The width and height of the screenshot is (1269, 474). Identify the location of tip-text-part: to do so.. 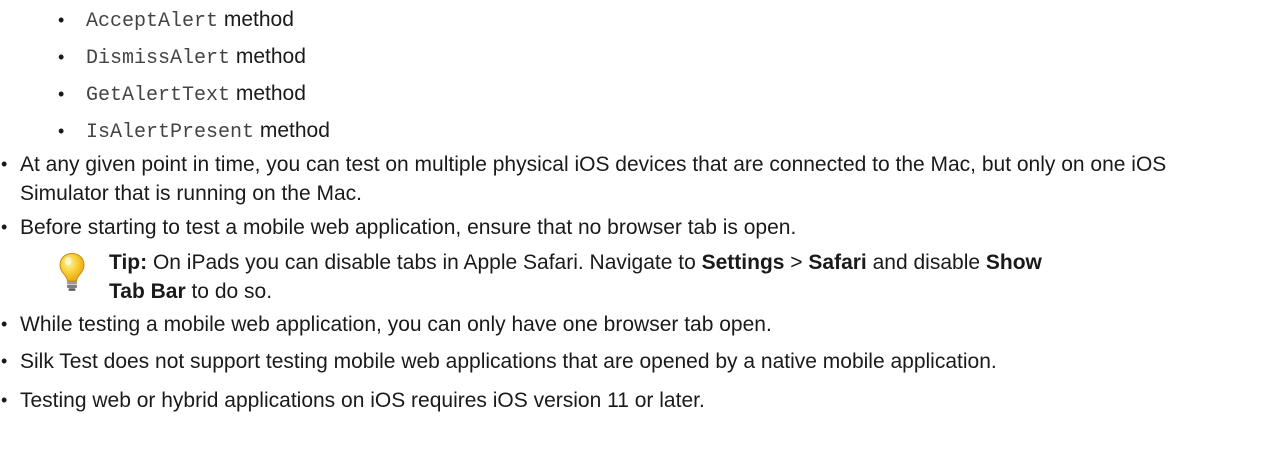
(229, 291).